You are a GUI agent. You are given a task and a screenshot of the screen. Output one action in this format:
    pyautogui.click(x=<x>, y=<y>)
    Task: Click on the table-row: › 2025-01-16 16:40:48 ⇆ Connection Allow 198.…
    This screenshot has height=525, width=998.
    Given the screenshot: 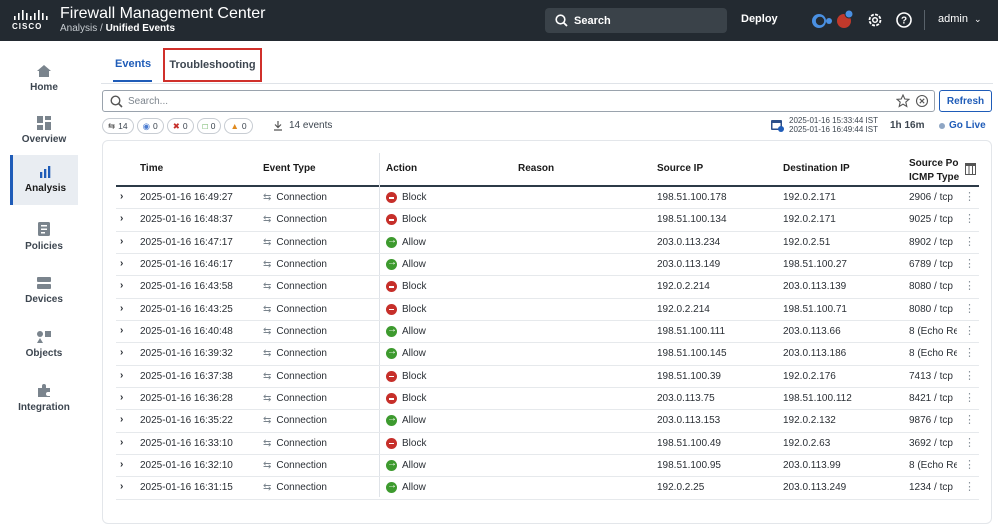 What is the action you would take?
    pyautogui.click(x=547, y=332)
    